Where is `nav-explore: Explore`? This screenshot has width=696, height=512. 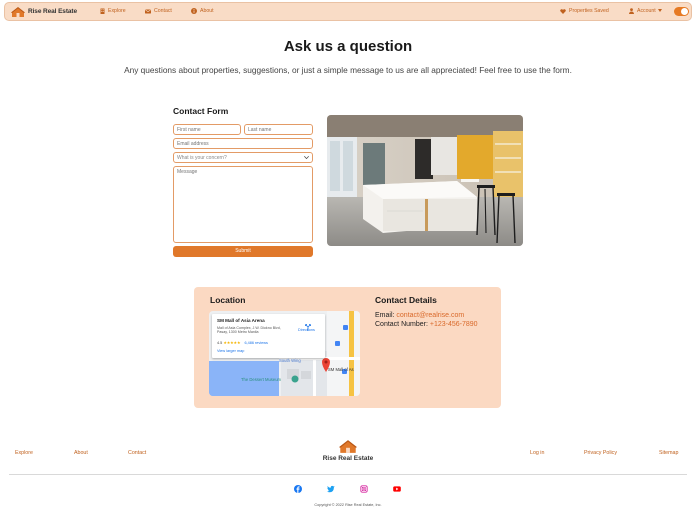 nav-explore: Explore is located at coordinates (113, 11).